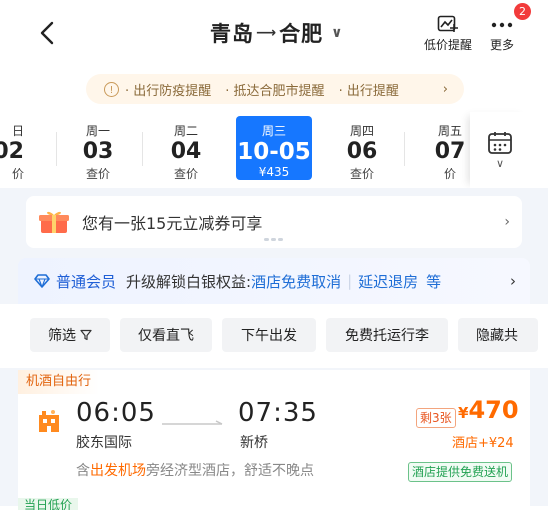 The width and height of the screenshot is (548, 510). Describe the element at coordinates (97, 131) in the screenshot. I see `date-weekday: 周一` at that location.